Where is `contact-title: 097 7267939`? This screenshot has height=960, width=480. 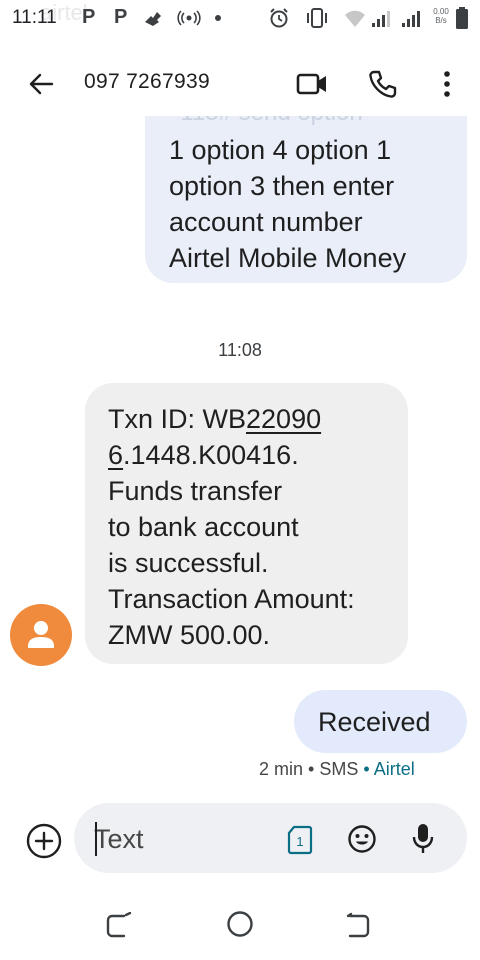
contact-title: 097 7267939 is located at coordinates (147, 82).